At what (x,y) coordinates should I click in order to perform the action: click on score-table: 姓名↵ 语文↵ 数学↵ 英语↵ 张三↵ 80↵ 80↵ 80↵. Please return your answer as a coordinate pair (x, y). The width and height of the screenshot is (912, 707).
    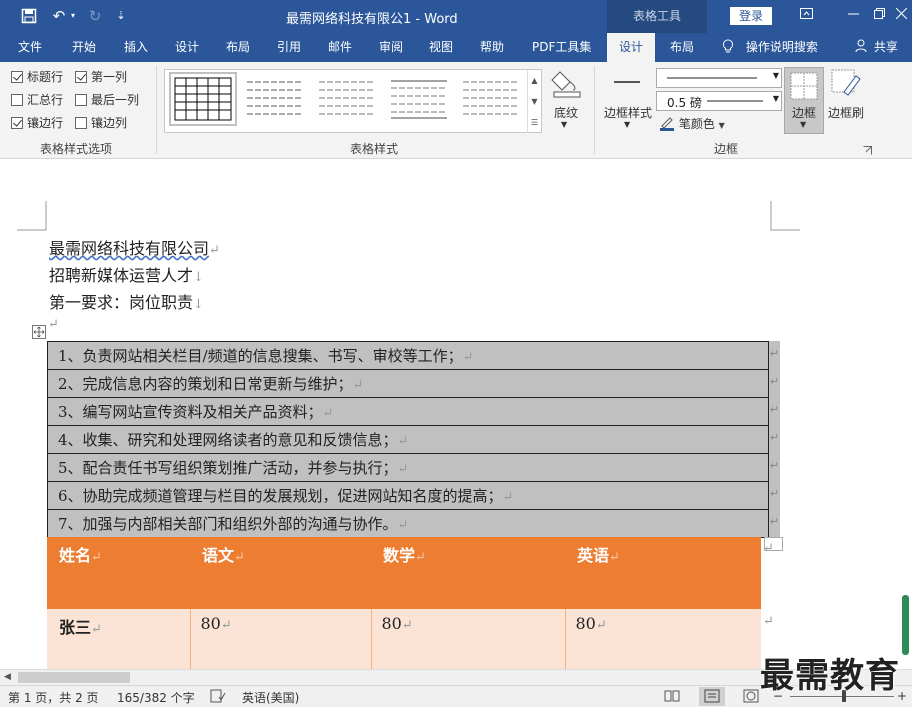
    Looking at the image, I should click on (404, 603).